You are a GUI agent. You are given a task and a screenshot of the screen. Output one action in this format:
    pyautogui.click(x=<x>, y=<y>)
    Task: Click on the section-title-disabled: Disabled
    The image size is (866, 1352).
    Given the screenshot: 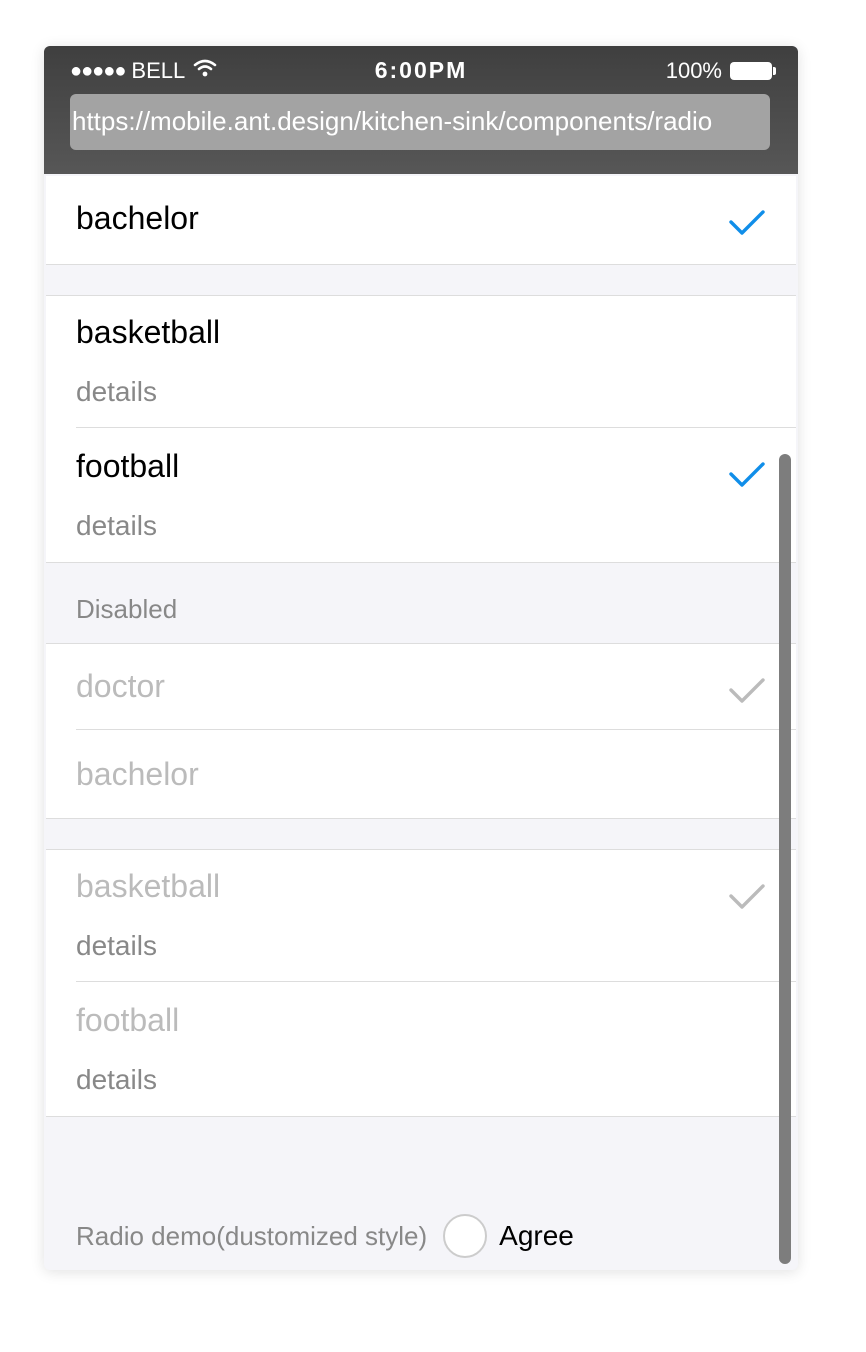 What is the action you would take?
    pyautogui.click(x=127, y=609)
    